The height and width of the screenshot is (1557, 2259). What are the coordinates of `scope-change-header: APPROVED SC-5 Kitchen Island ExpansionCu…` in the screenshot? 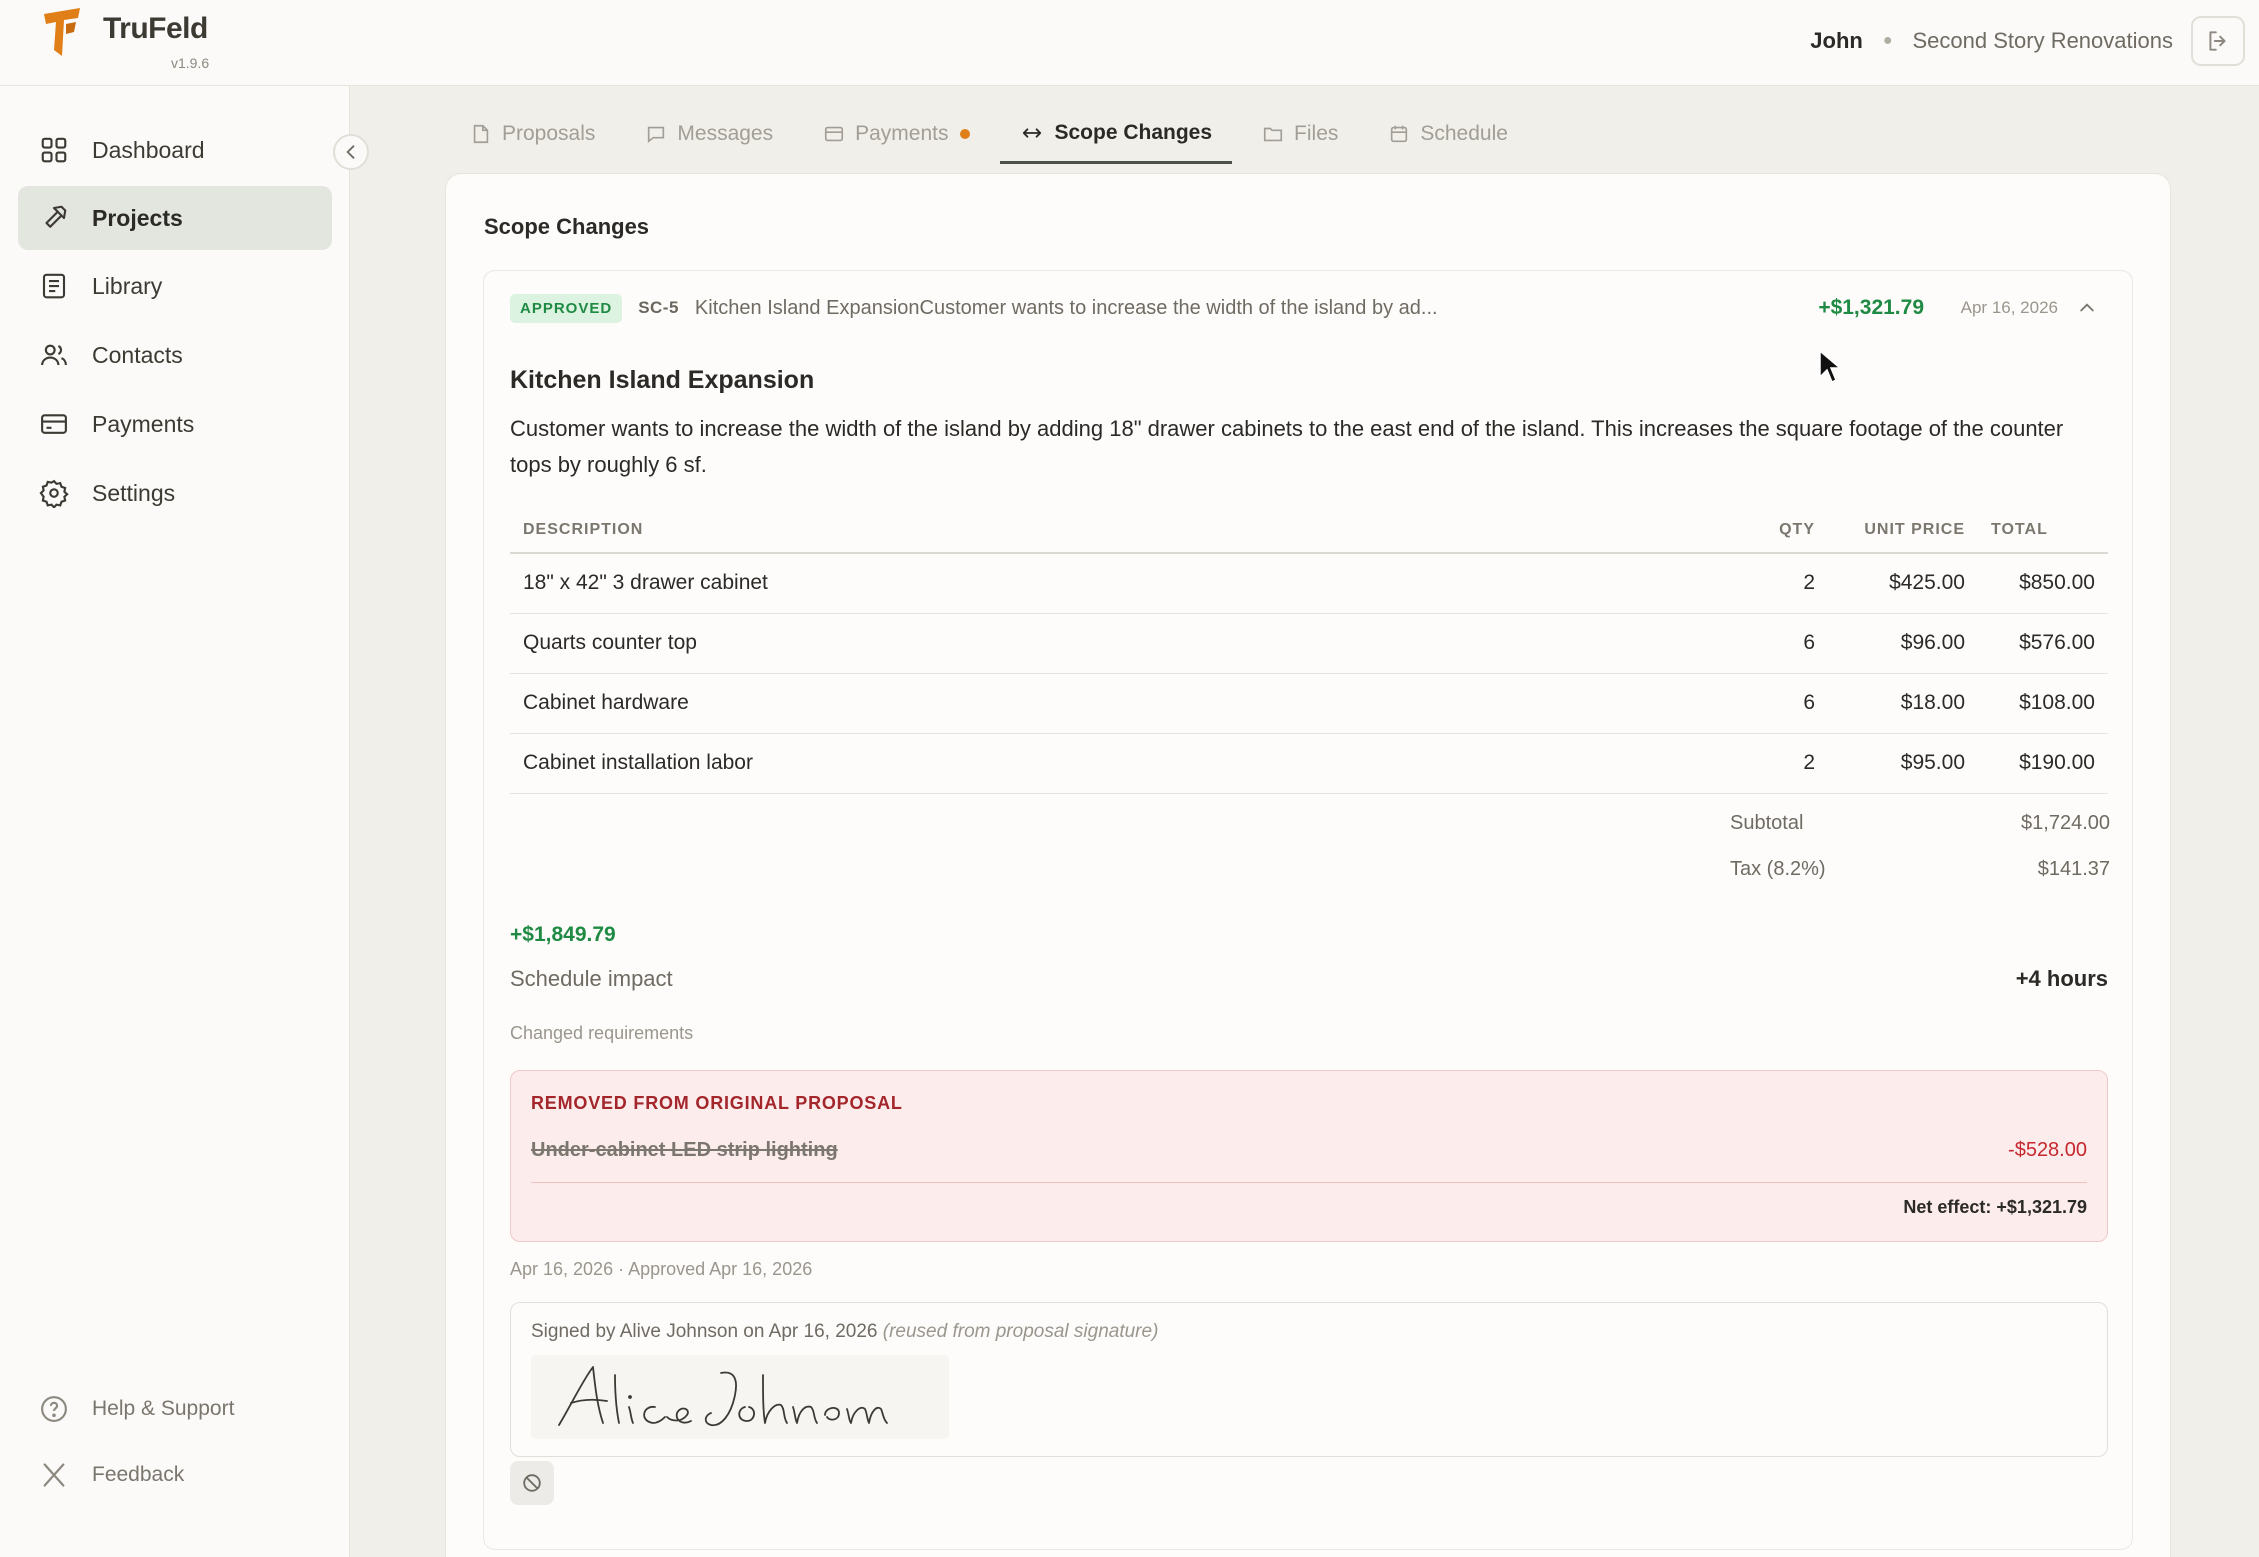 It's located at (1310, 308).